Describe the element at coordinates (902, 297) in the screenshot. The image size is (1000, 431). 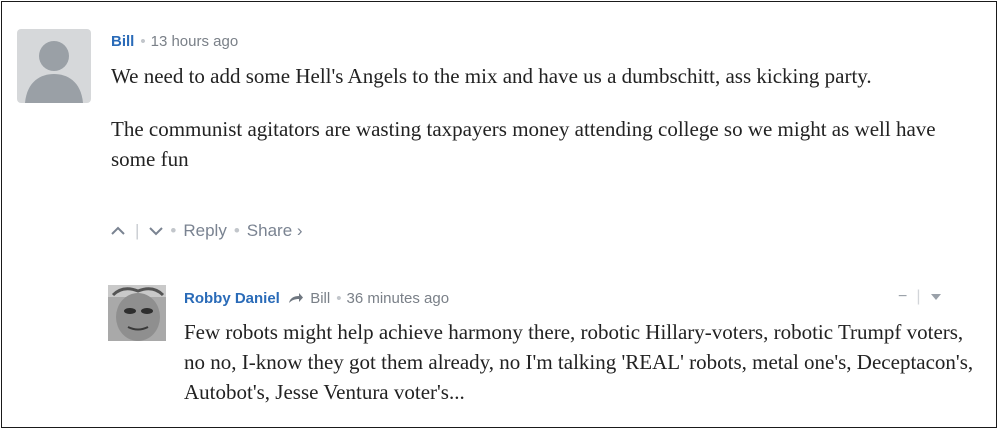
I see `collapse-button: −` at that location.